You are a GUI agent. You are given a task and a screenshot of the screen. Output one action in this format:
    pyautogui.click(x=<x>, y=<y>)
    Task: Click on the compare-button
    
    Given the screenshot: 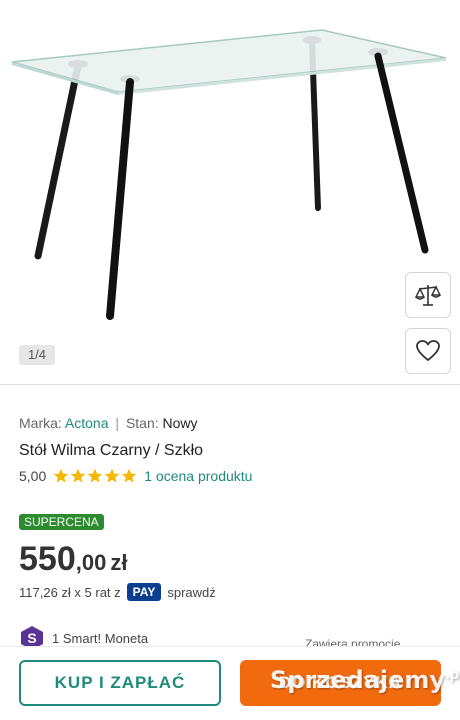 What is the action you would take?
    pyautogui.click(x=428, y=295)
    